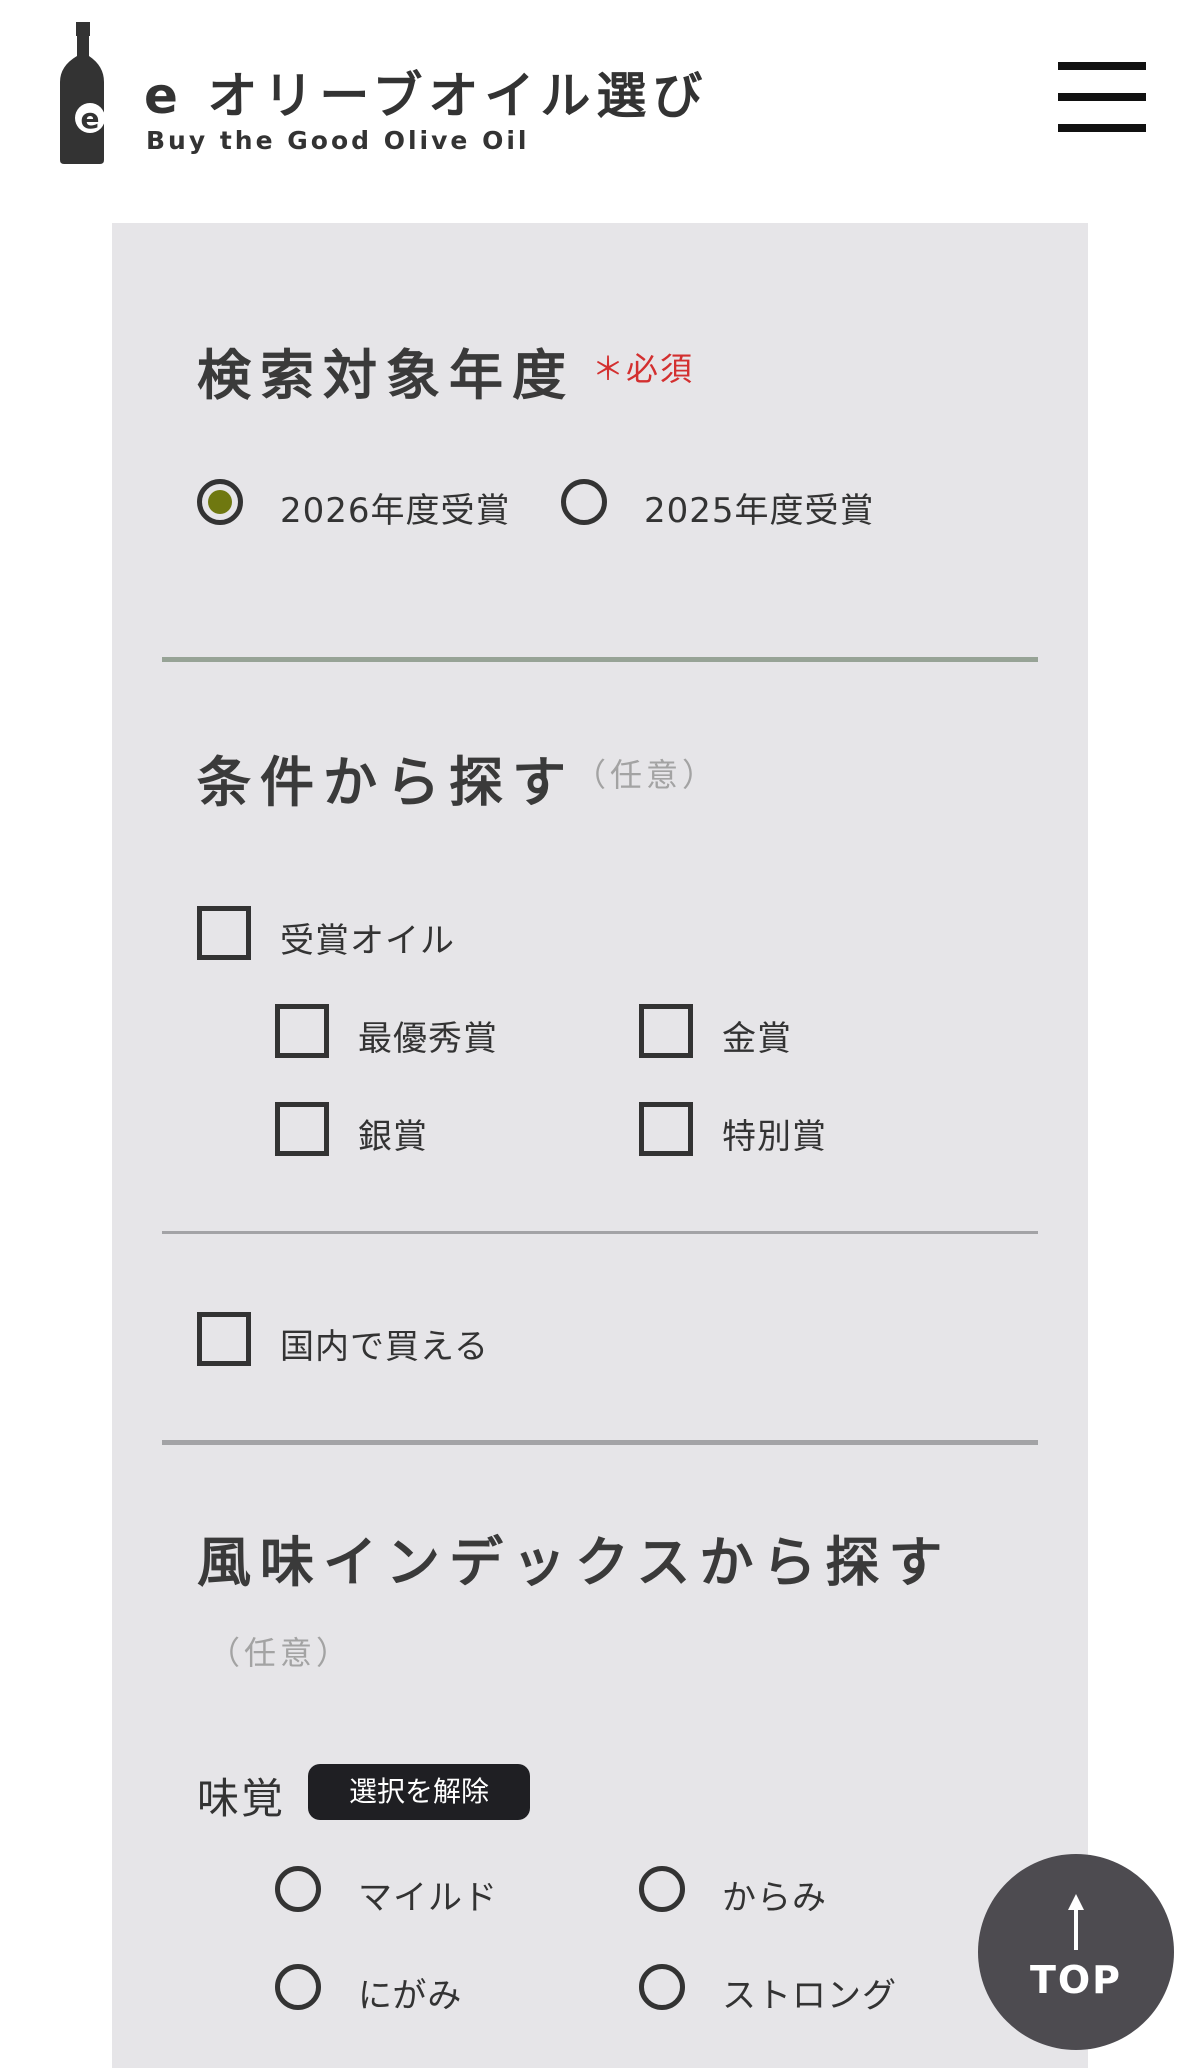 The height and width of the screenshot is (2068, 1200). Describe the element at coordinates (426, 96) in the screenshot. I see `site-title: e オリーブオイル選び` at that location.